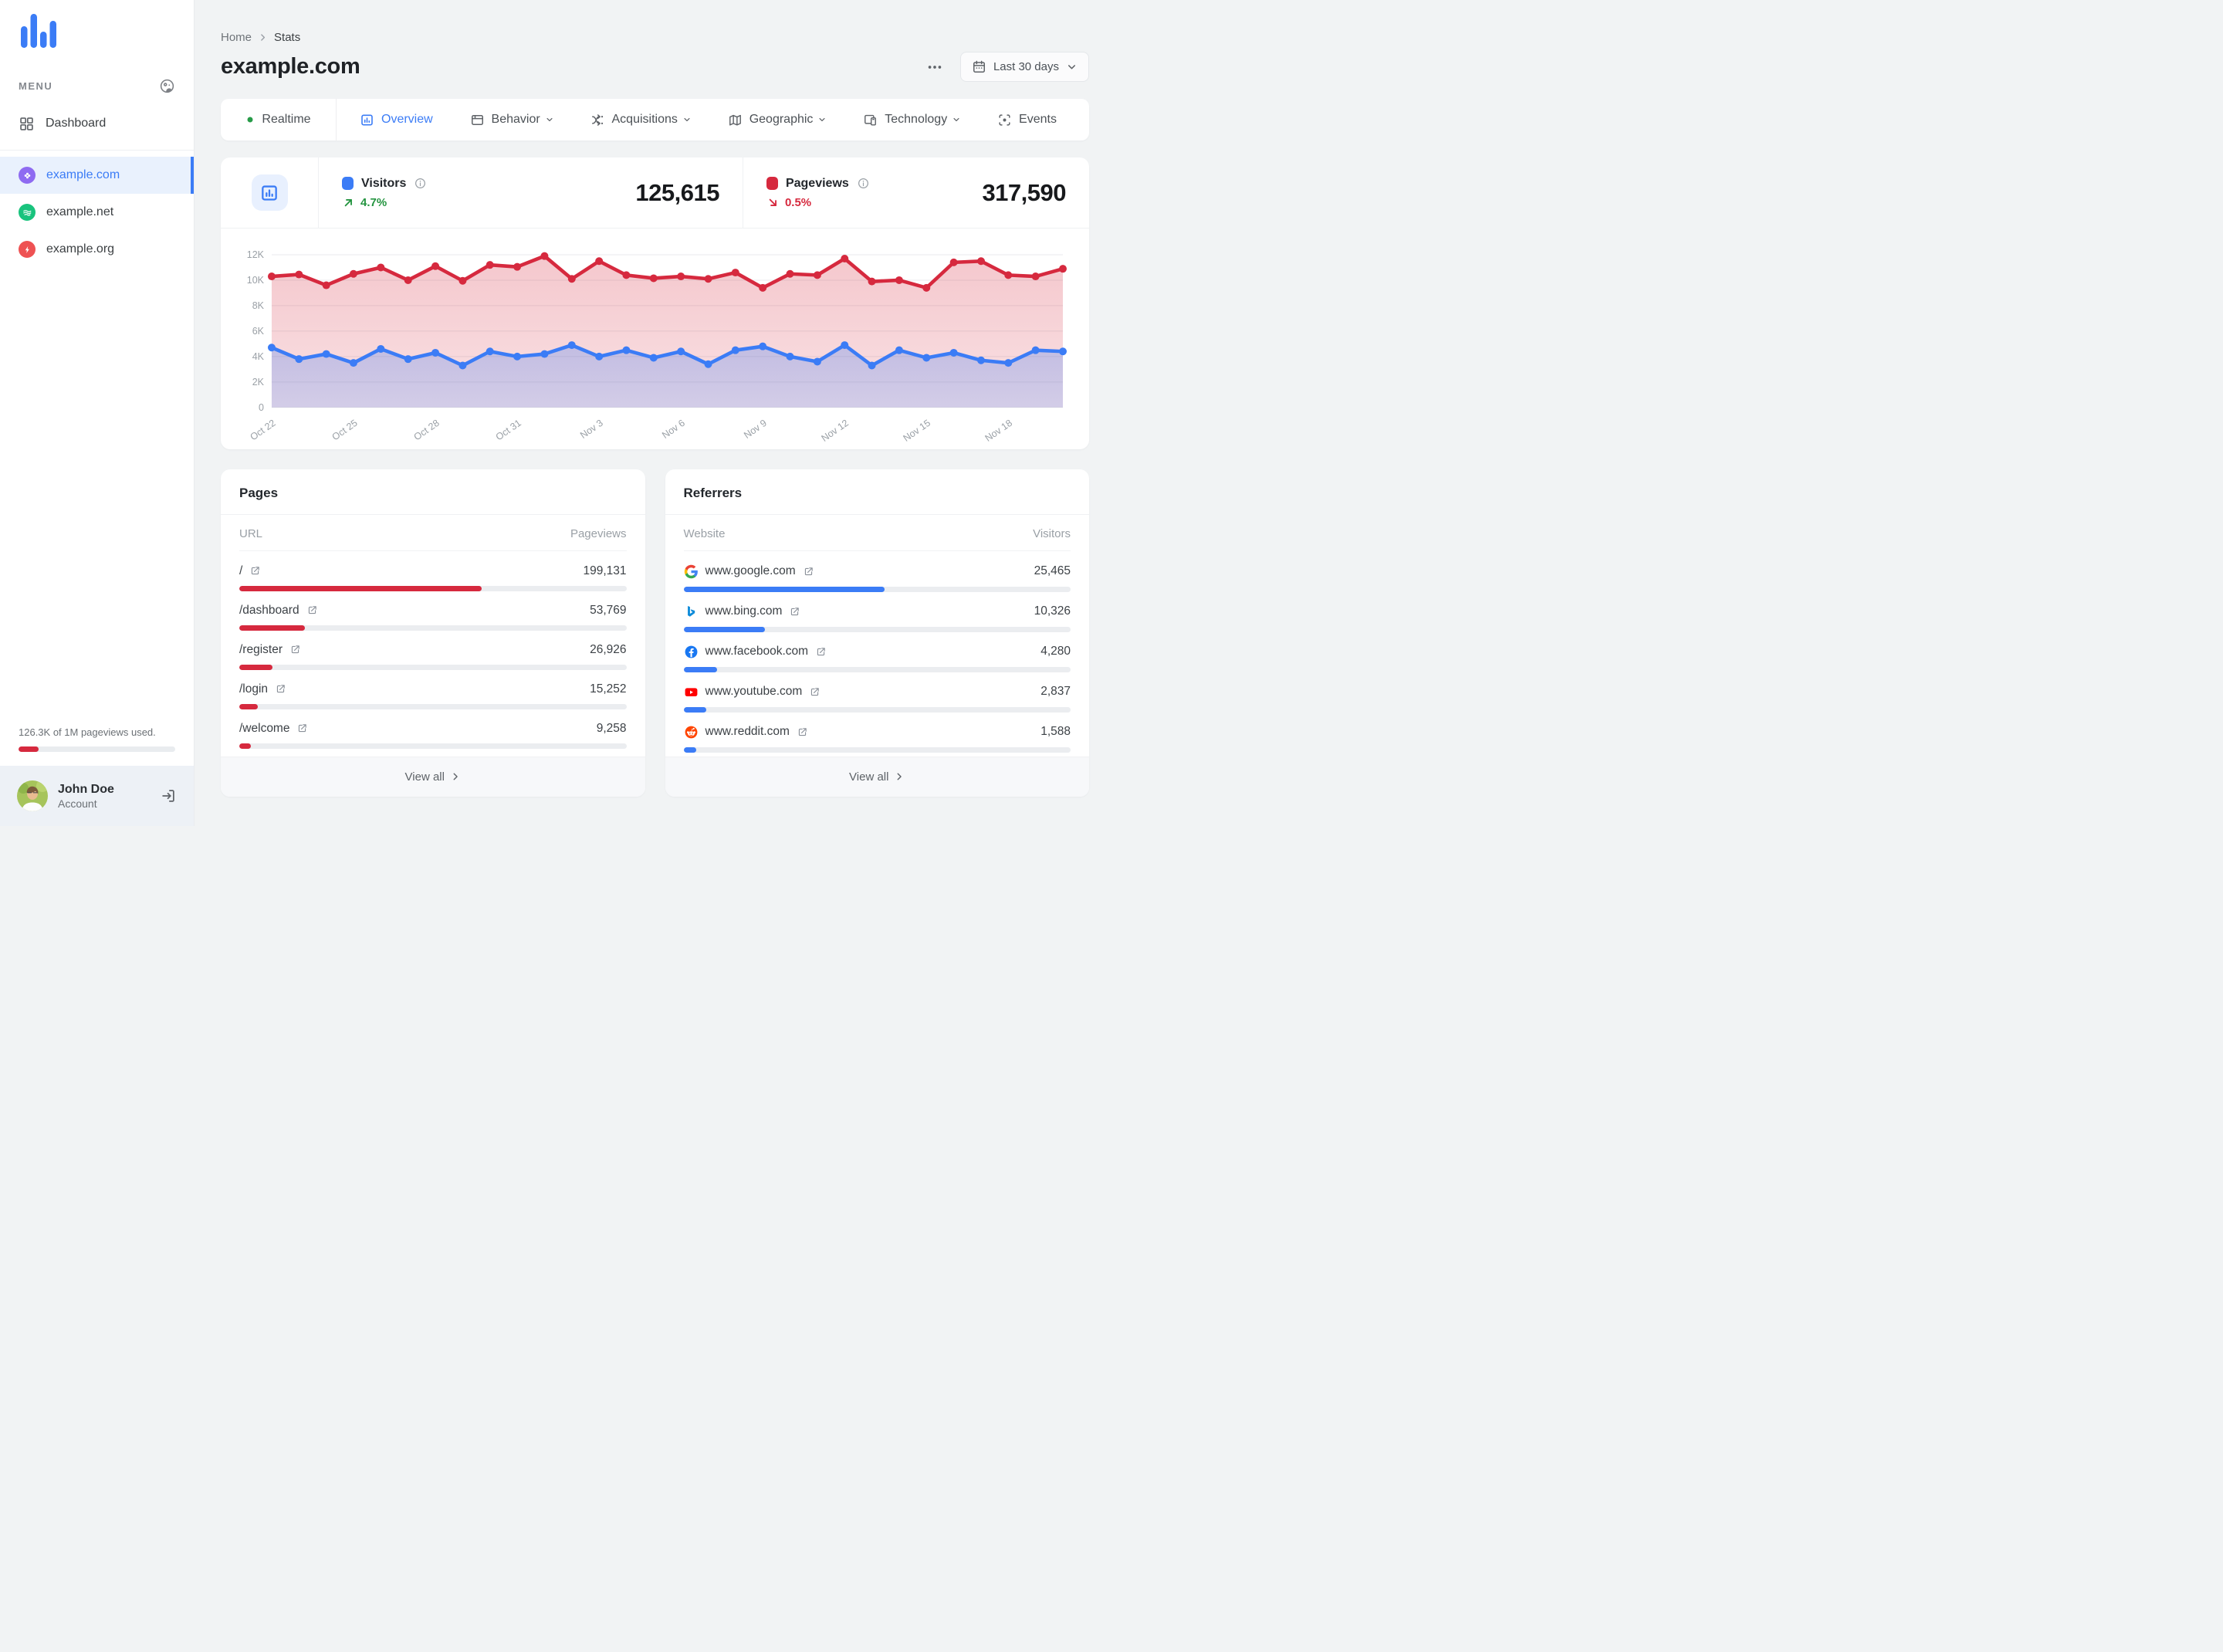 Image resolution: width=2223 pixels, height=1652 pixels. I want to click on visitors-label: Visitors, so click(384, 183).